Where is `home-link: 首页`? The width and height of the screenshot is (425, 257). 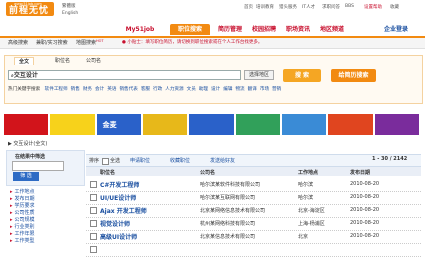
home-link: 首页 is located at coordinates (248, 7).